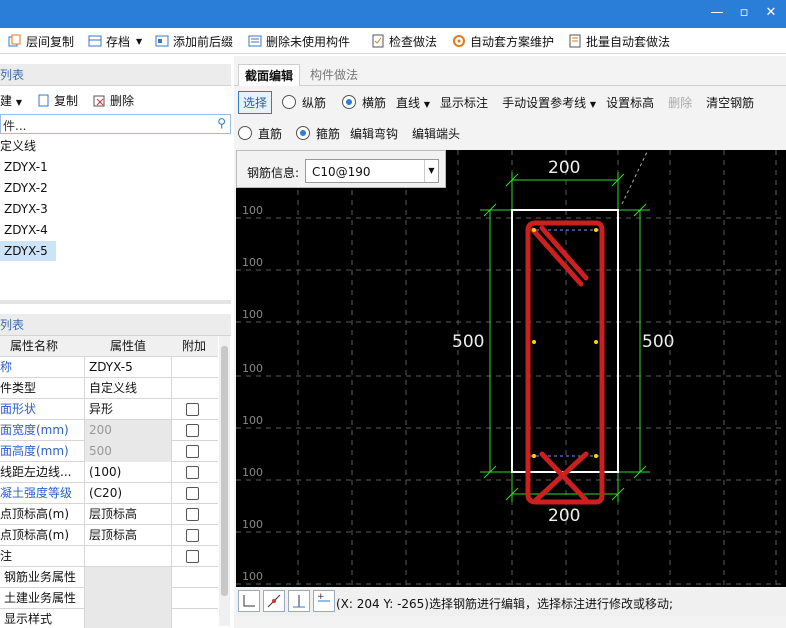 The width and height of the screenshot is (786, 628). I want to click on longitudinal-radio: 纵筋, so click(304, 102).